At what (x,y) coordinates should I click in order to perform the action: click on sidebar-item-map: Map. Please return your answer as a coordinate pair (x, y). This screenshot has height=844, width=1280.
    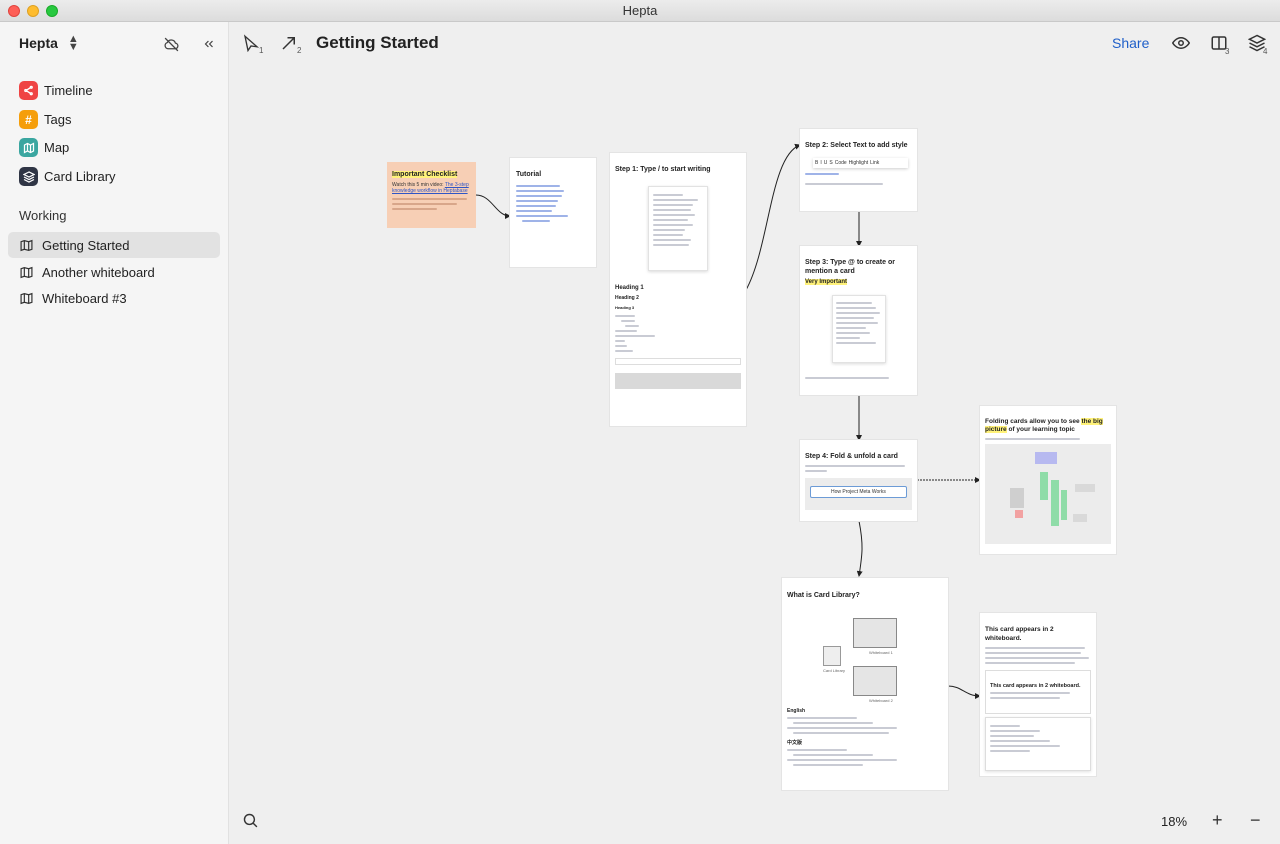
    Looking at the image, I should click on (44, 147).